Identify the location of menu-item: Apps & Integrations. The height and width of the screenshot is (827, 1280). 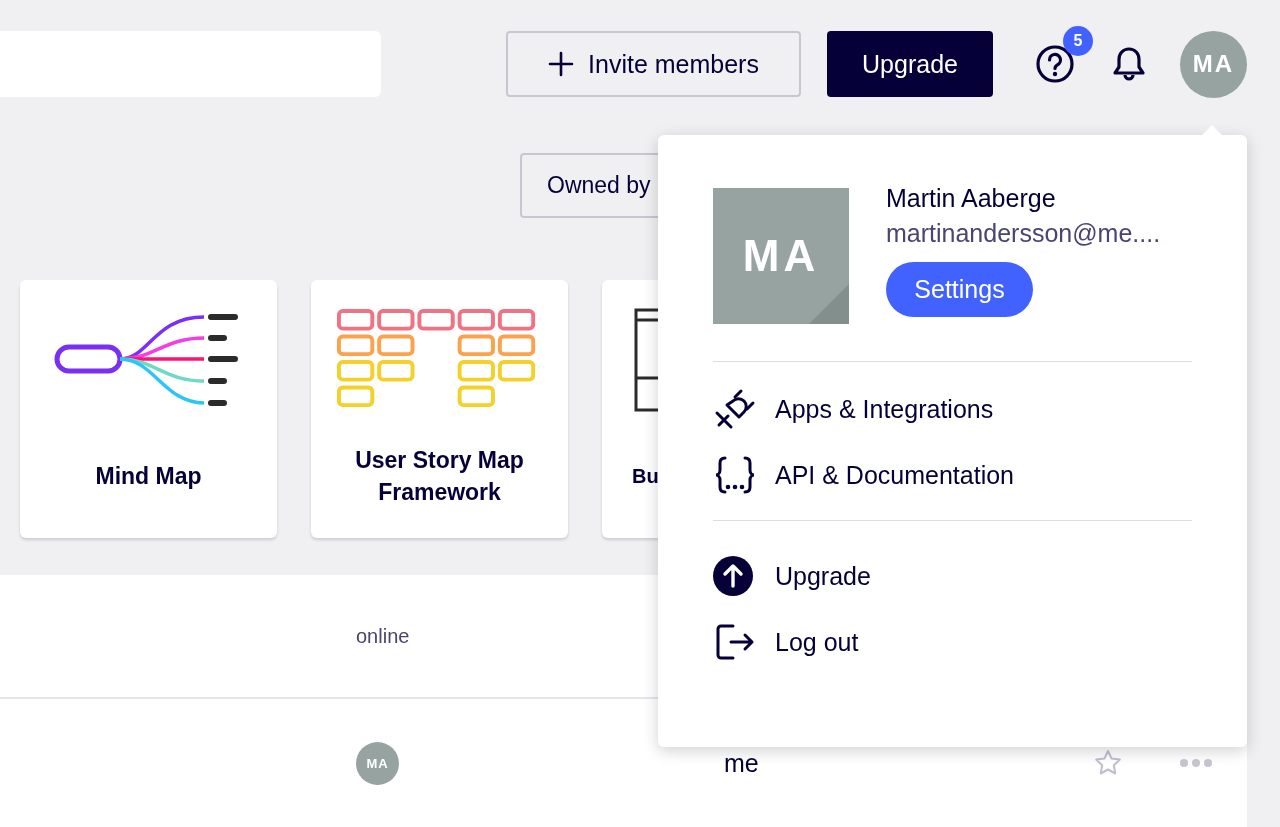
(952, 409).